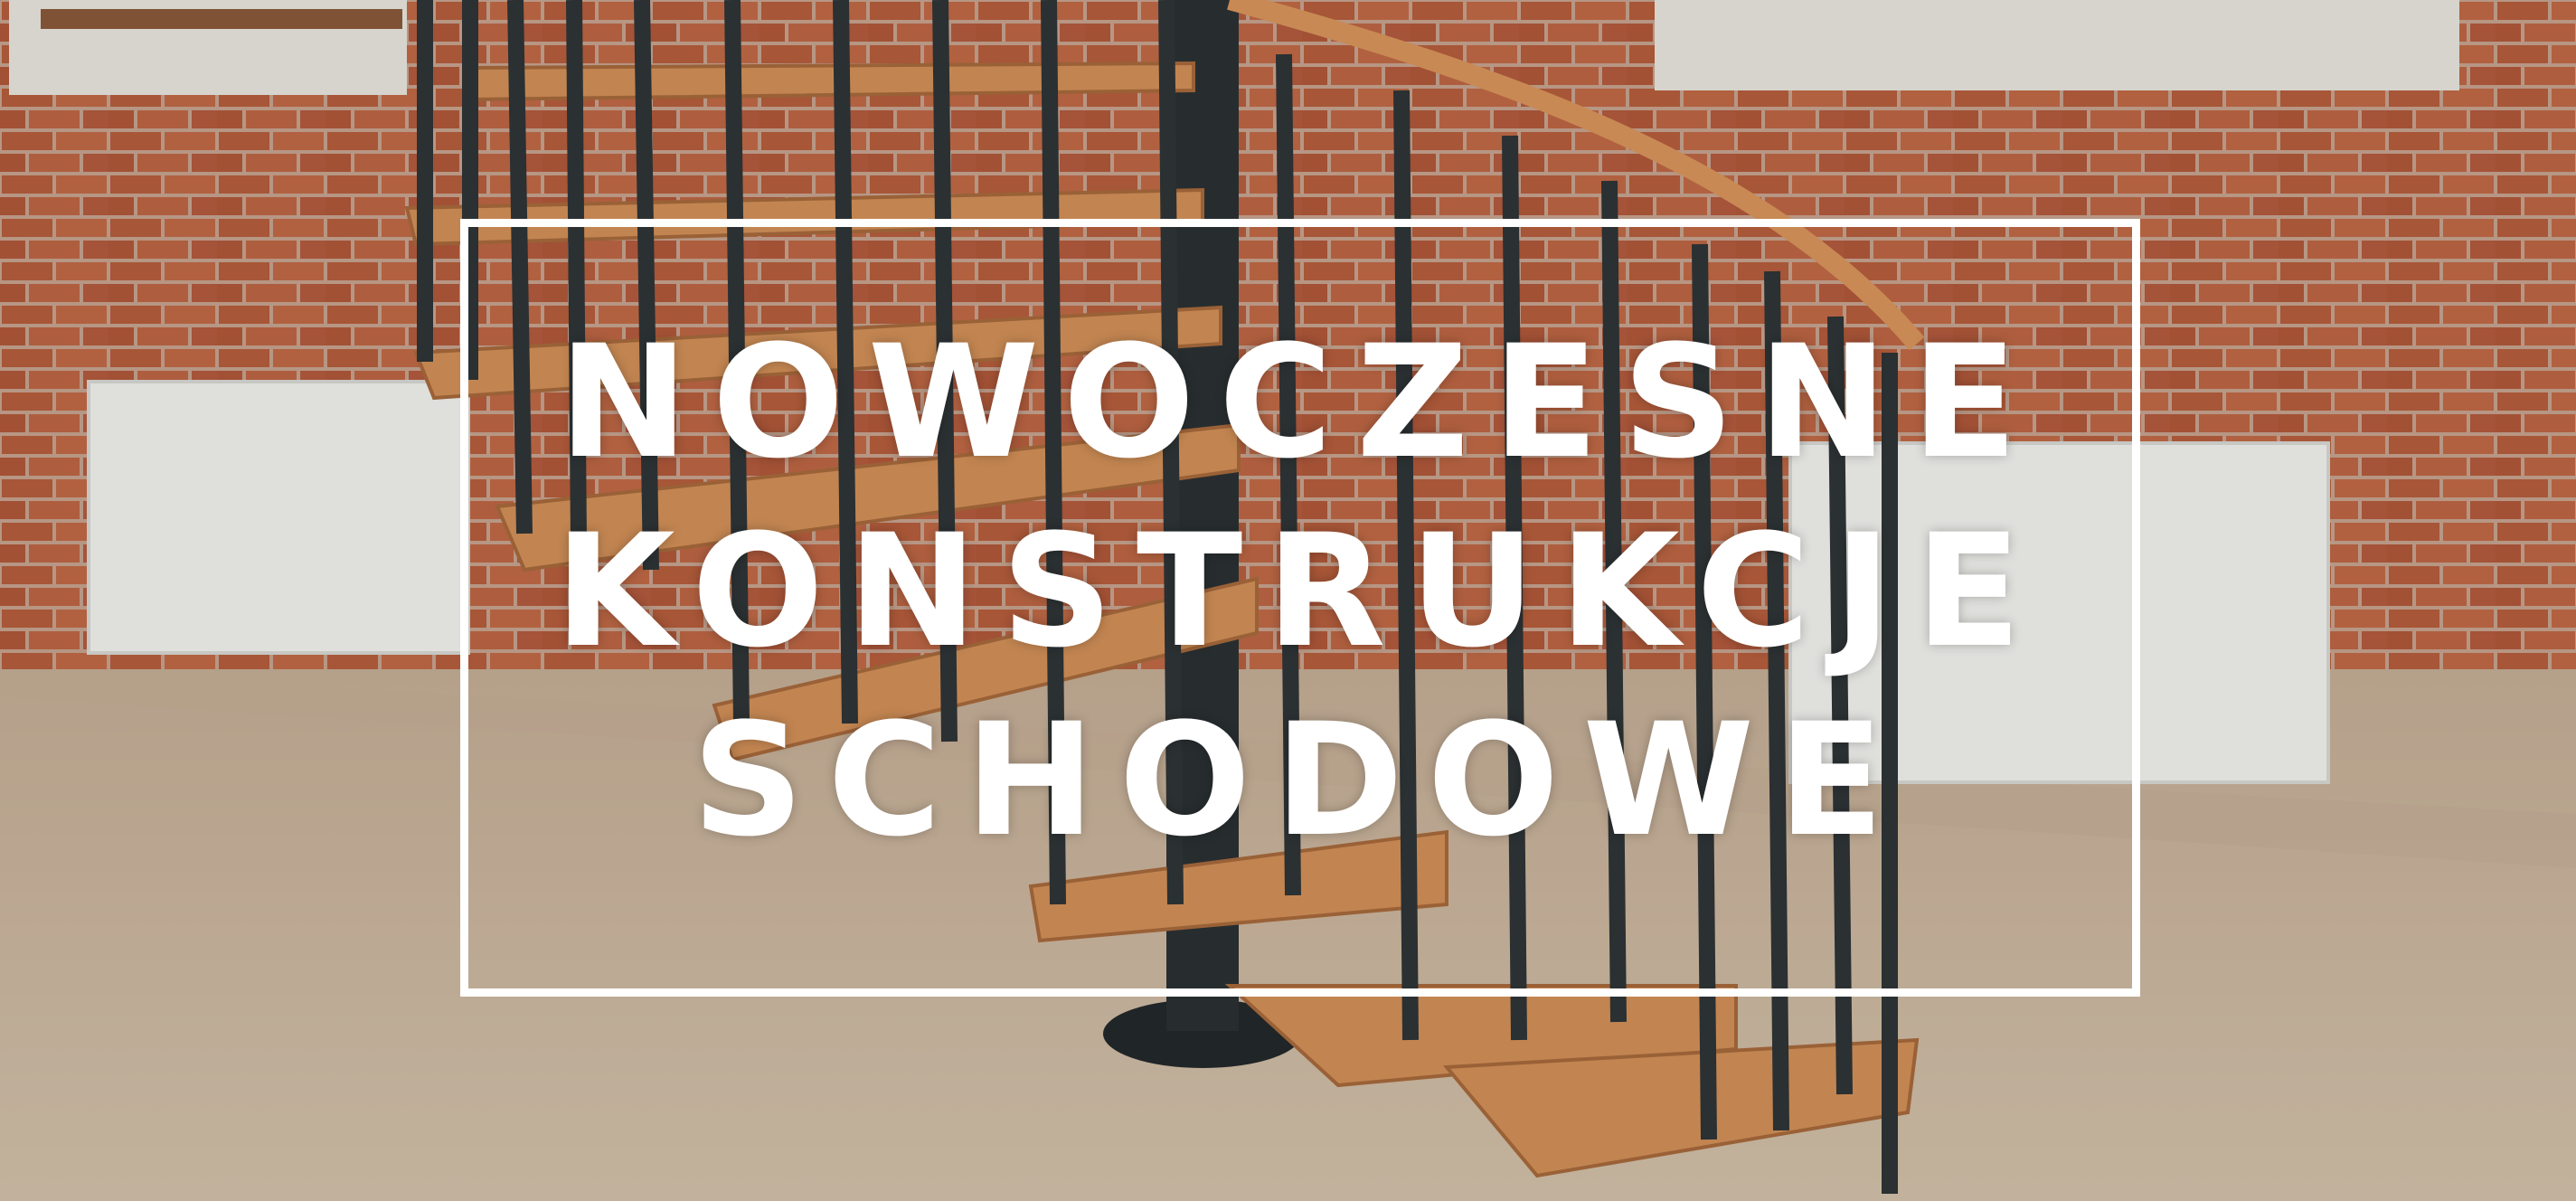  I want to click on headline-line-2: KONSTRUKCJE, so click(1299, 591).